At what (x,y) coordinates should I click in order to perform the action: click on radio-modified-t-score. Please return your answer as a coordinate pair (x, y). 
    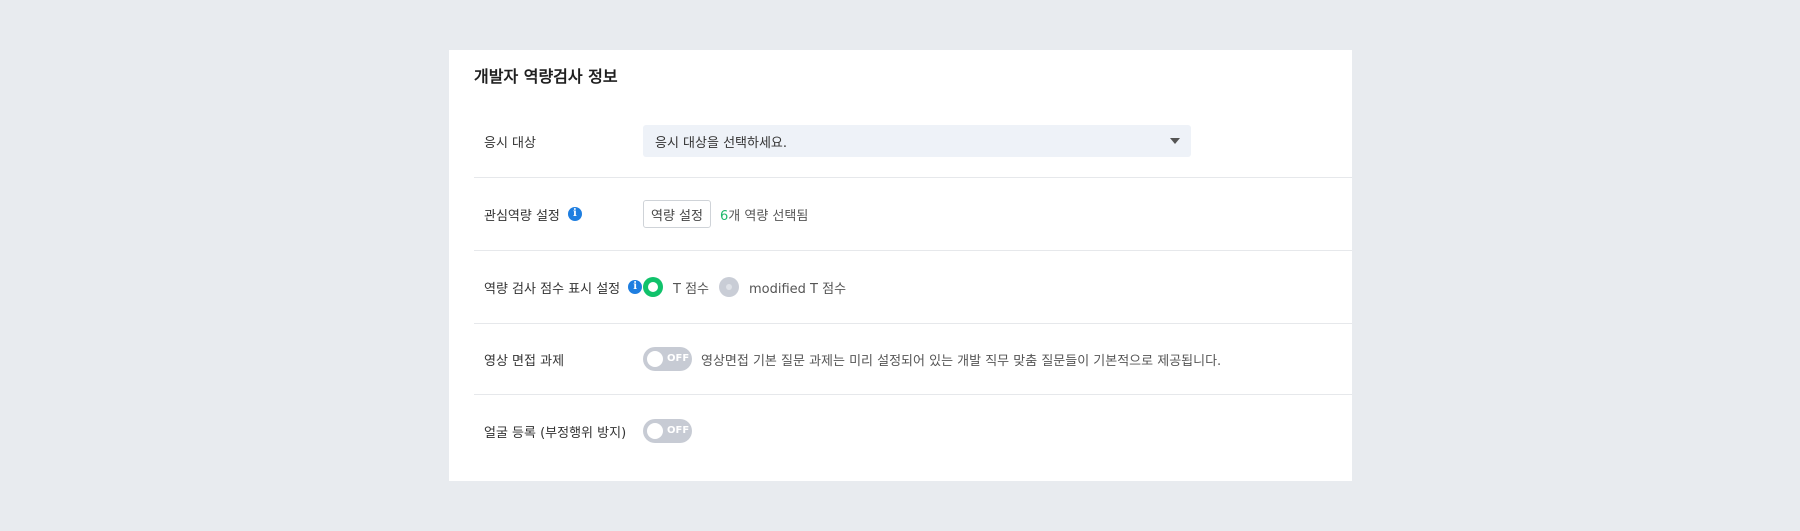
    Looking at the image, I should click on (729, 287).